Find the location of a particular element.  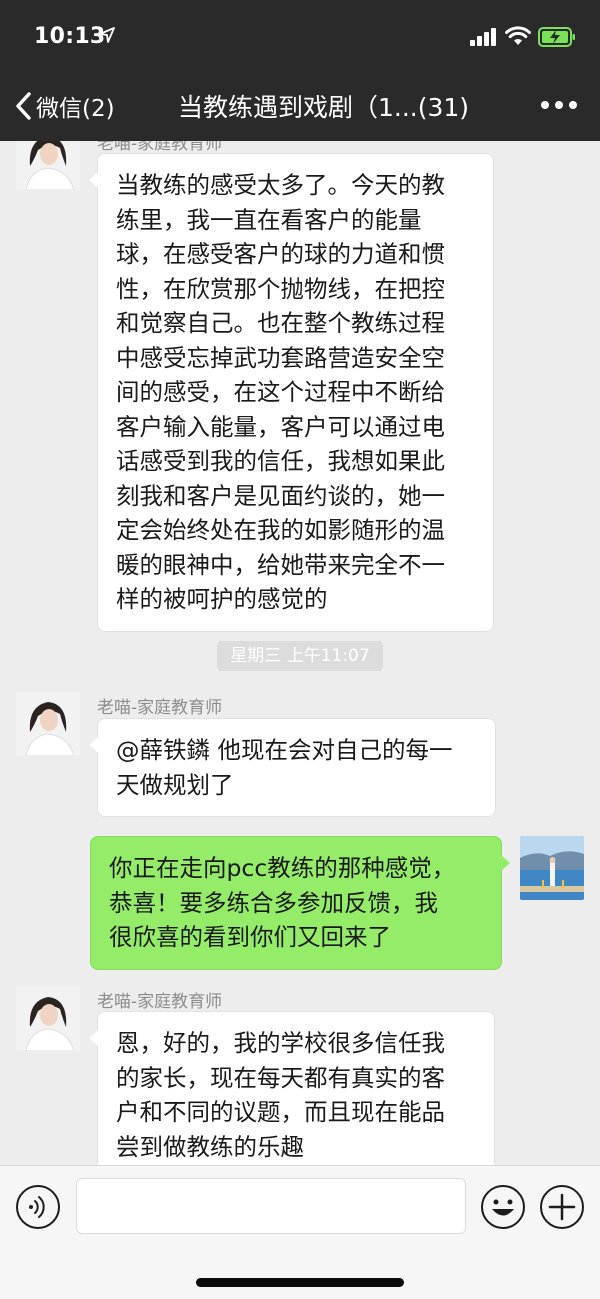

more-dots-icon is located at coordinates (559, 105).